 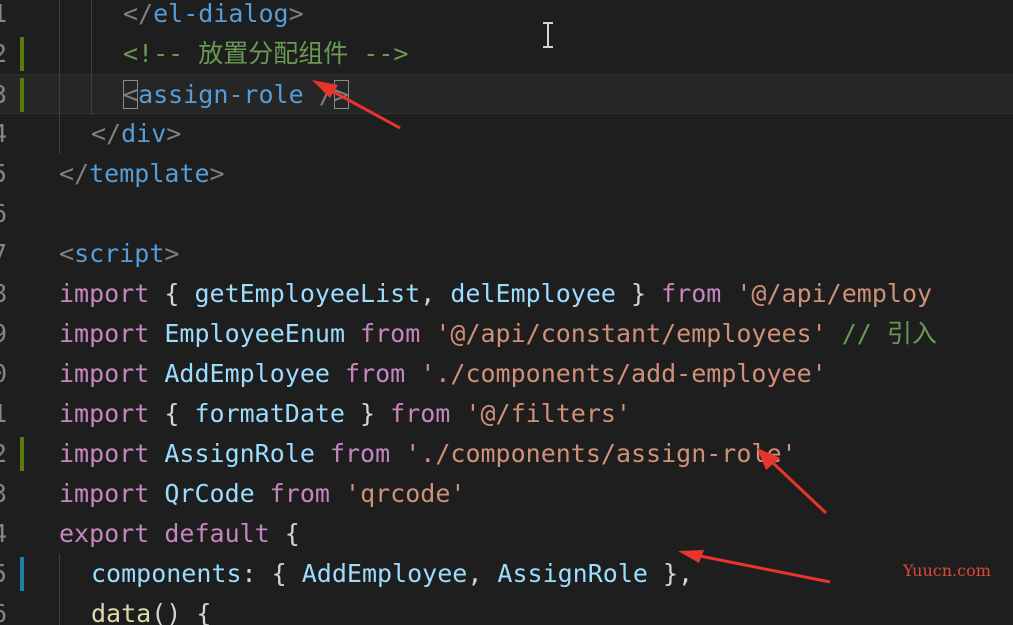 What do you see at coordinates (631, 333) in the screenshot?
I see `code-token: '@/api/constant/employees'` at bounding box center [631, 333].